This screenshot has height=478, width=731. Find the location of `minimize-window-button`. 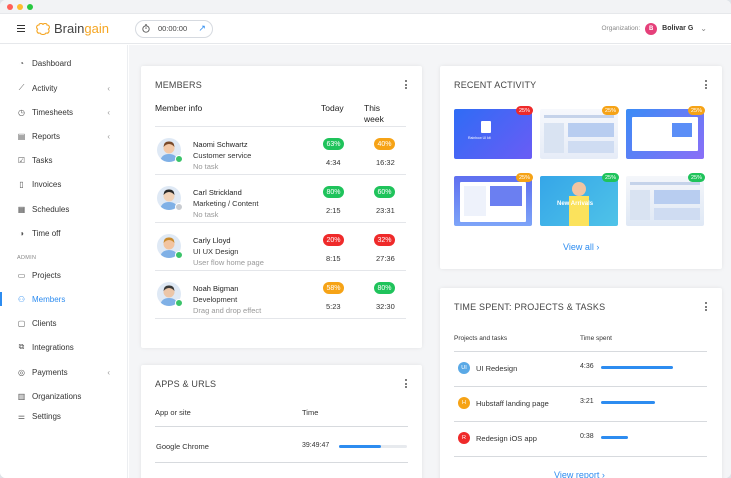

minimize-window-button is located at coordinates (20, 6).